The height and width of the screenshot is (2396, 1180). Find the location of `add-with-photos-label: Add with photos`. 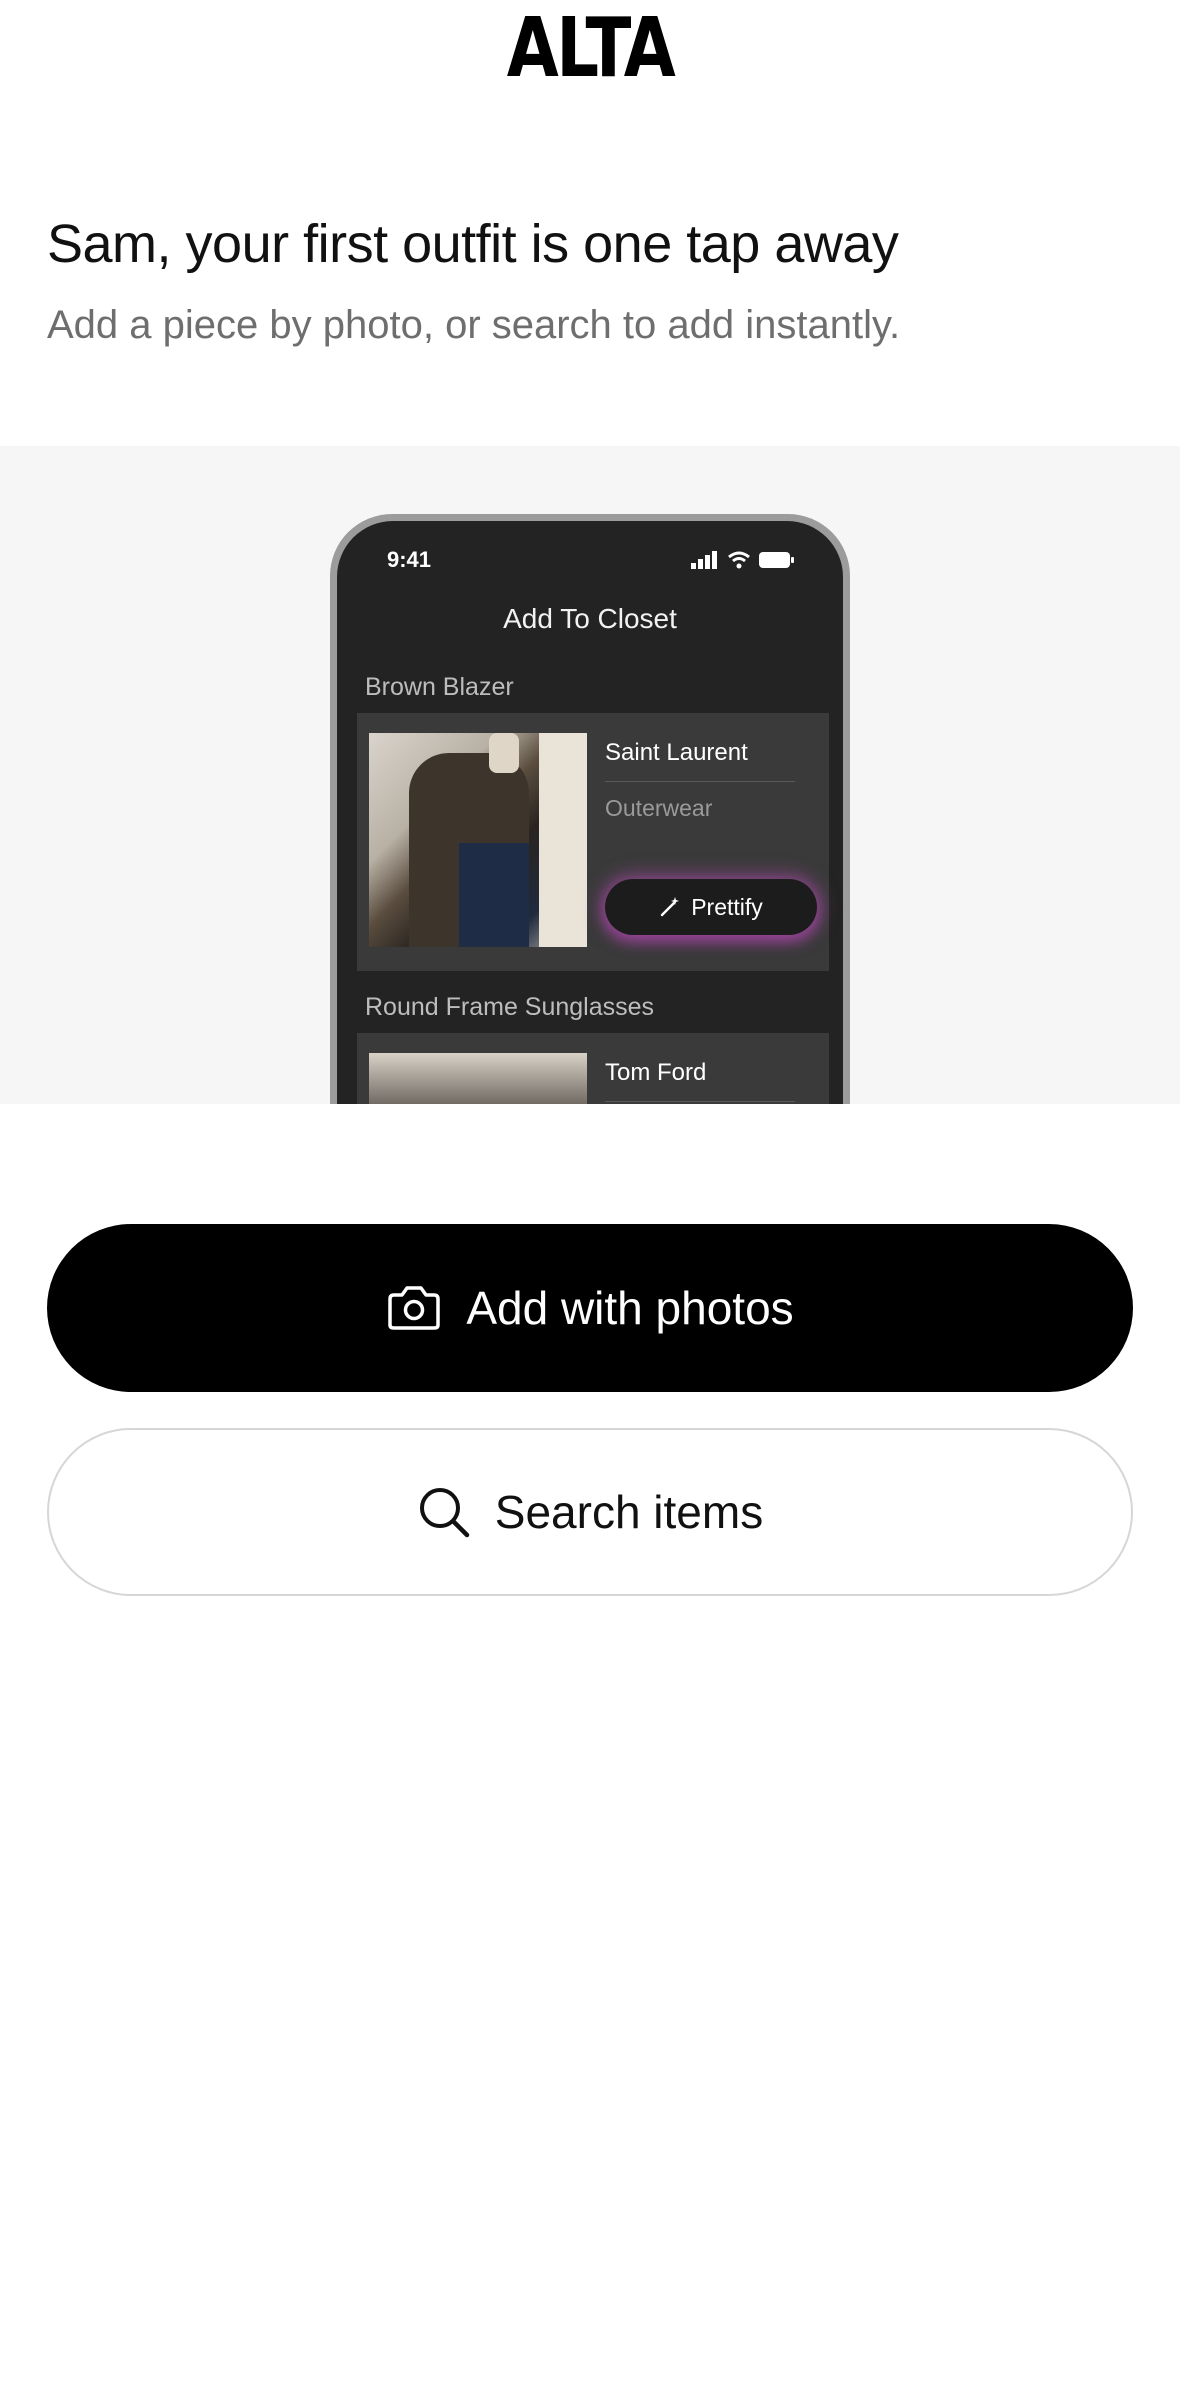

add-with-photos-label: Add with photos is located at coordinates (630, 1308).